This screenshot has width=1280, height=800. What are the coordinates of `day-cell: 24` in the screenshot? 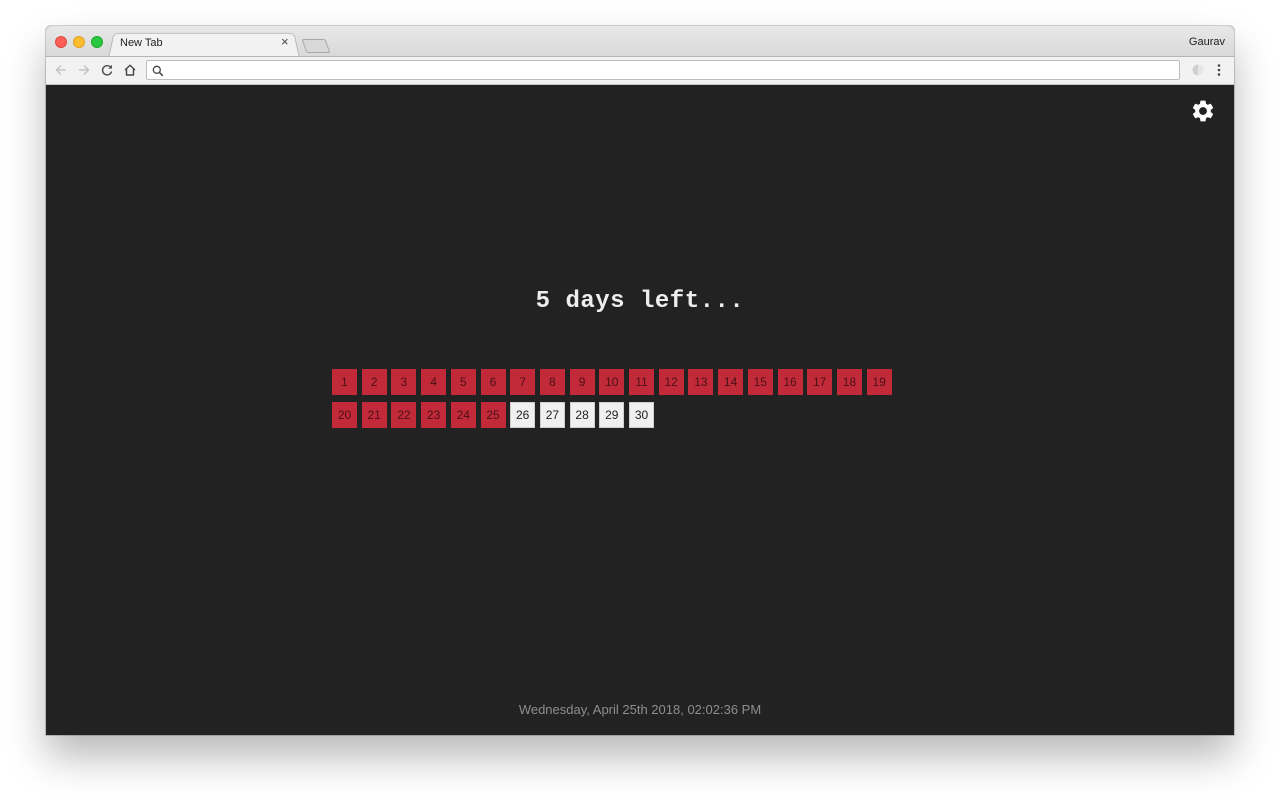 It's located at (463, 415).